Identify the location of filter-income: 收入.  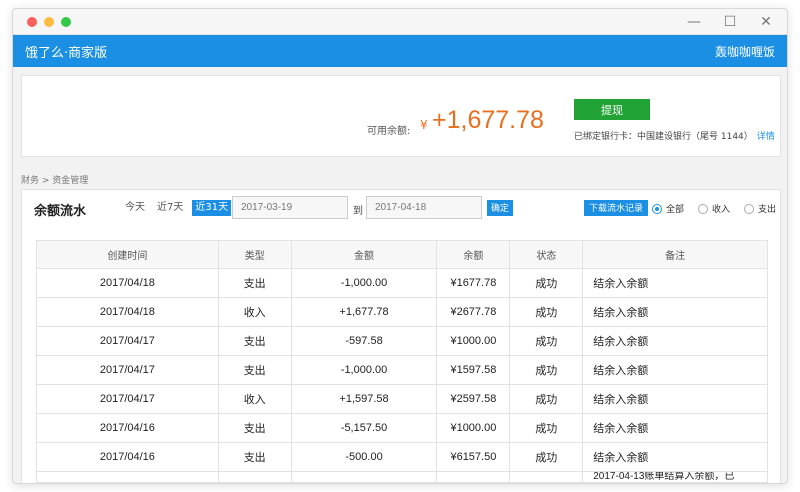
(714, 208).